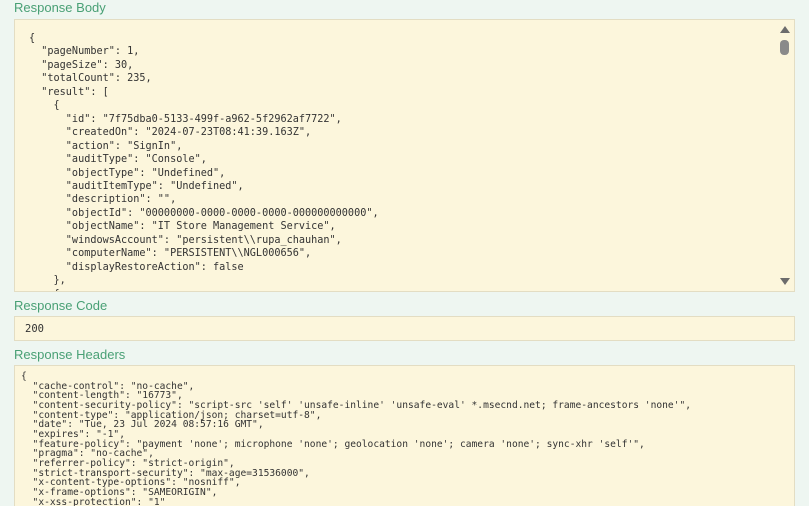 This screenshot has width=809, height=506. What do you see at coordinates (61, 305) in the screenshot?
I see `response-code-title: Response Code` at bounding box center [61, 305].